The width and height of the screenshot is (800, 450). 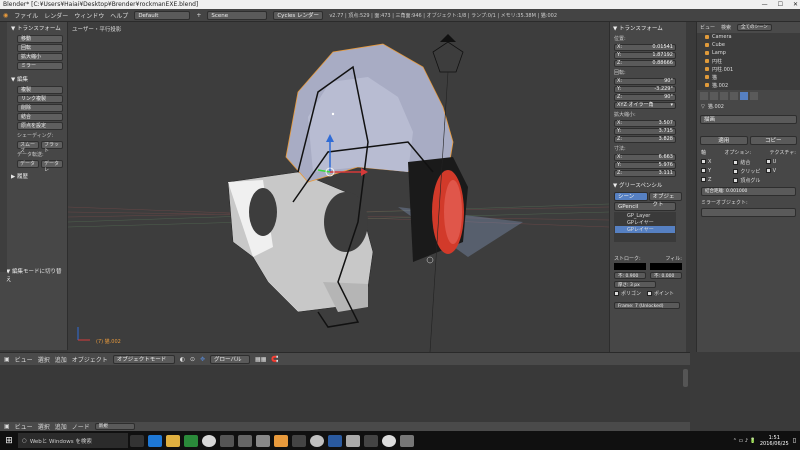 I want to click on add-icon: +, so click(x=198, y=15).